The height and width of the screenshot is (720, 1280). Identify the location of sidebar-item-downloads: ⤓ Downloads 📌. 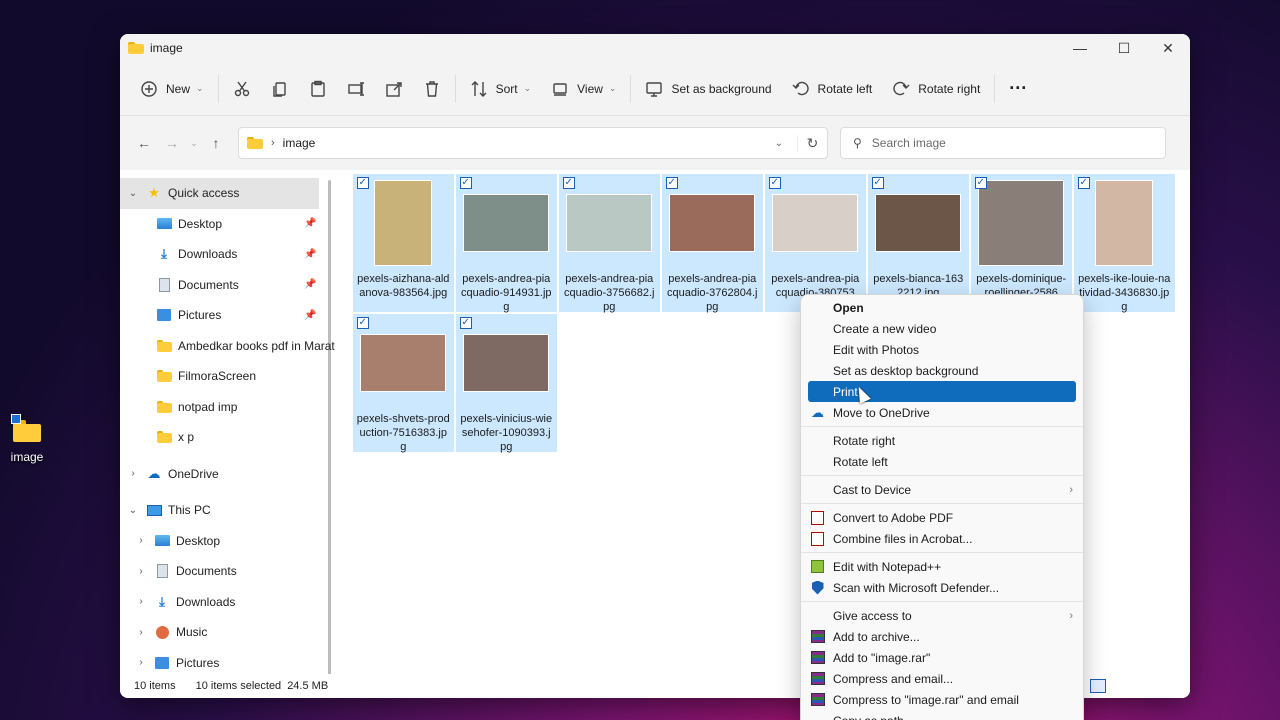
(227, 254).